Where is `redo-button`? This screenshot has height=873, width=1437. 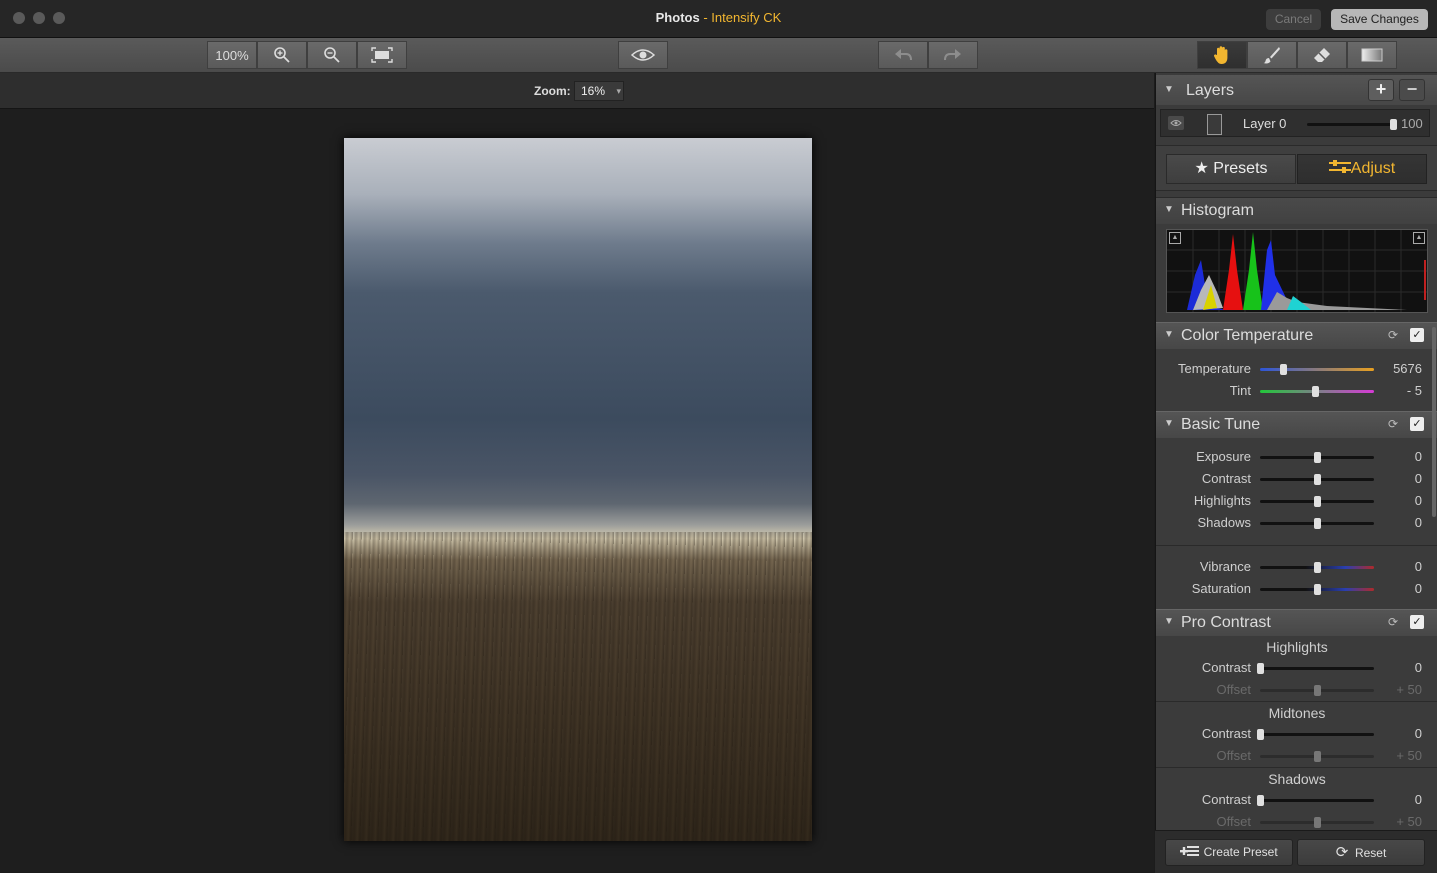 redo-button is located at coordinates (953, 55).